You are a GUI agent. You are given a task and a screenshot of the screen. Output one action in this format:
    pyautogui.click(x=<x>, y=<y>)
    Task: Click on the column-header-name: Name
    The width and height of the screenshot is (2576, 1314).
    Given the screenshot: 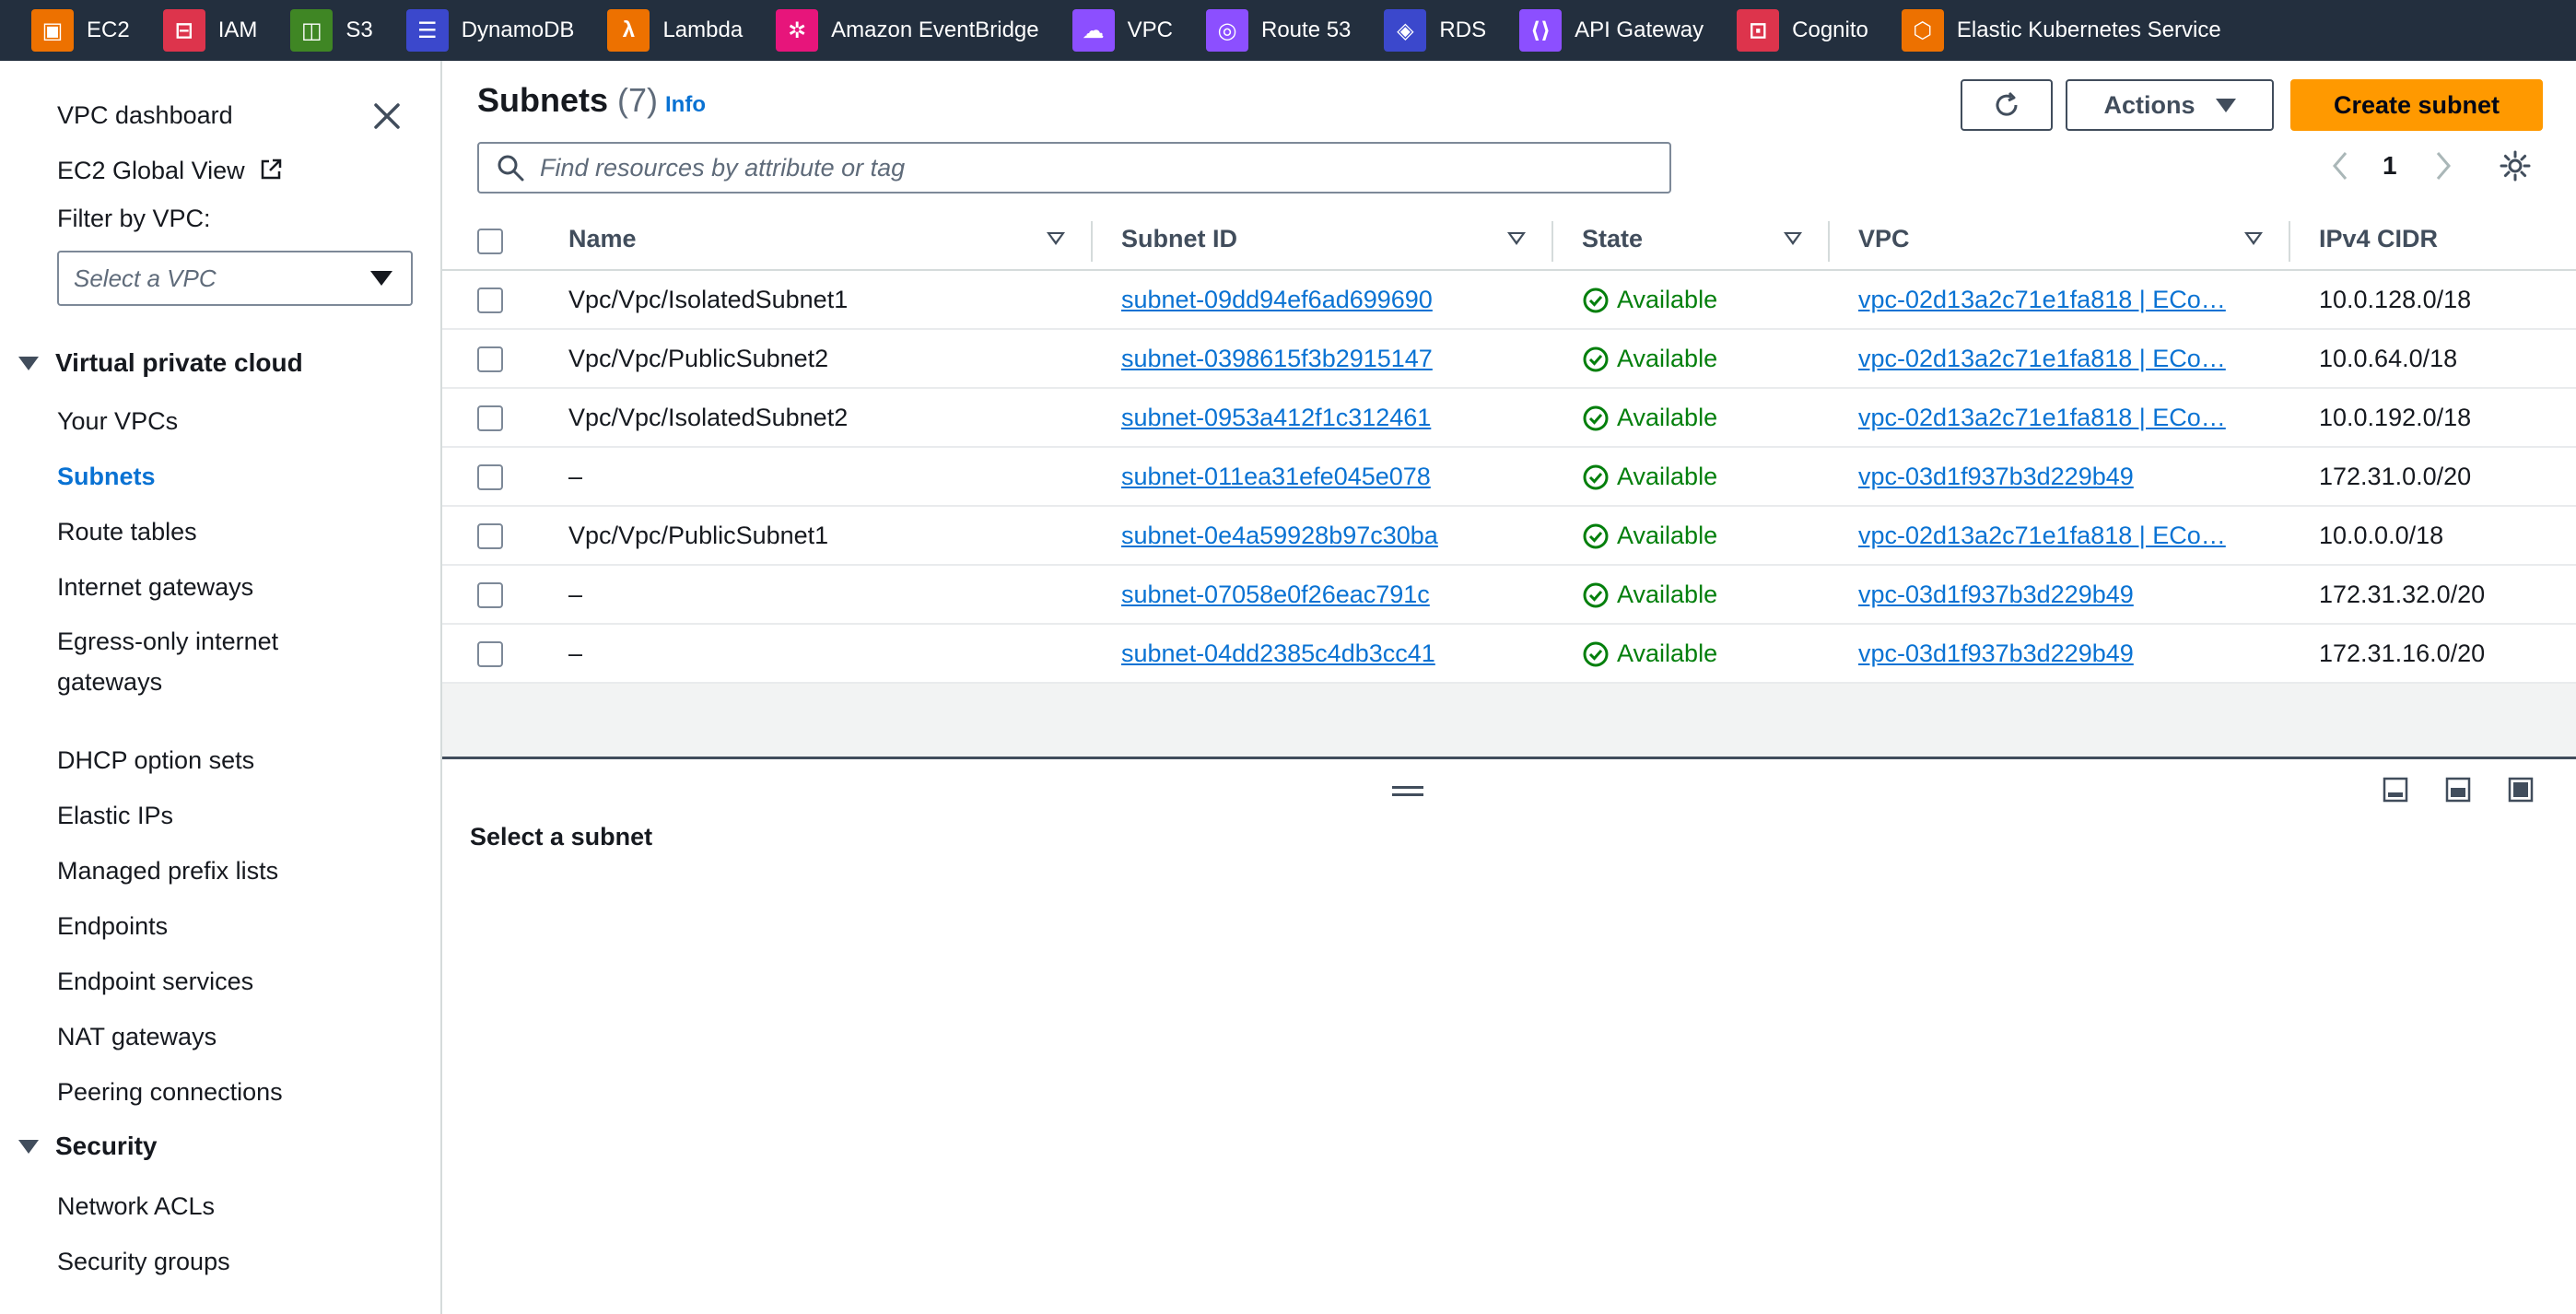 What is the action you would take?
    pyautogui.click(x=603, y=239)
    